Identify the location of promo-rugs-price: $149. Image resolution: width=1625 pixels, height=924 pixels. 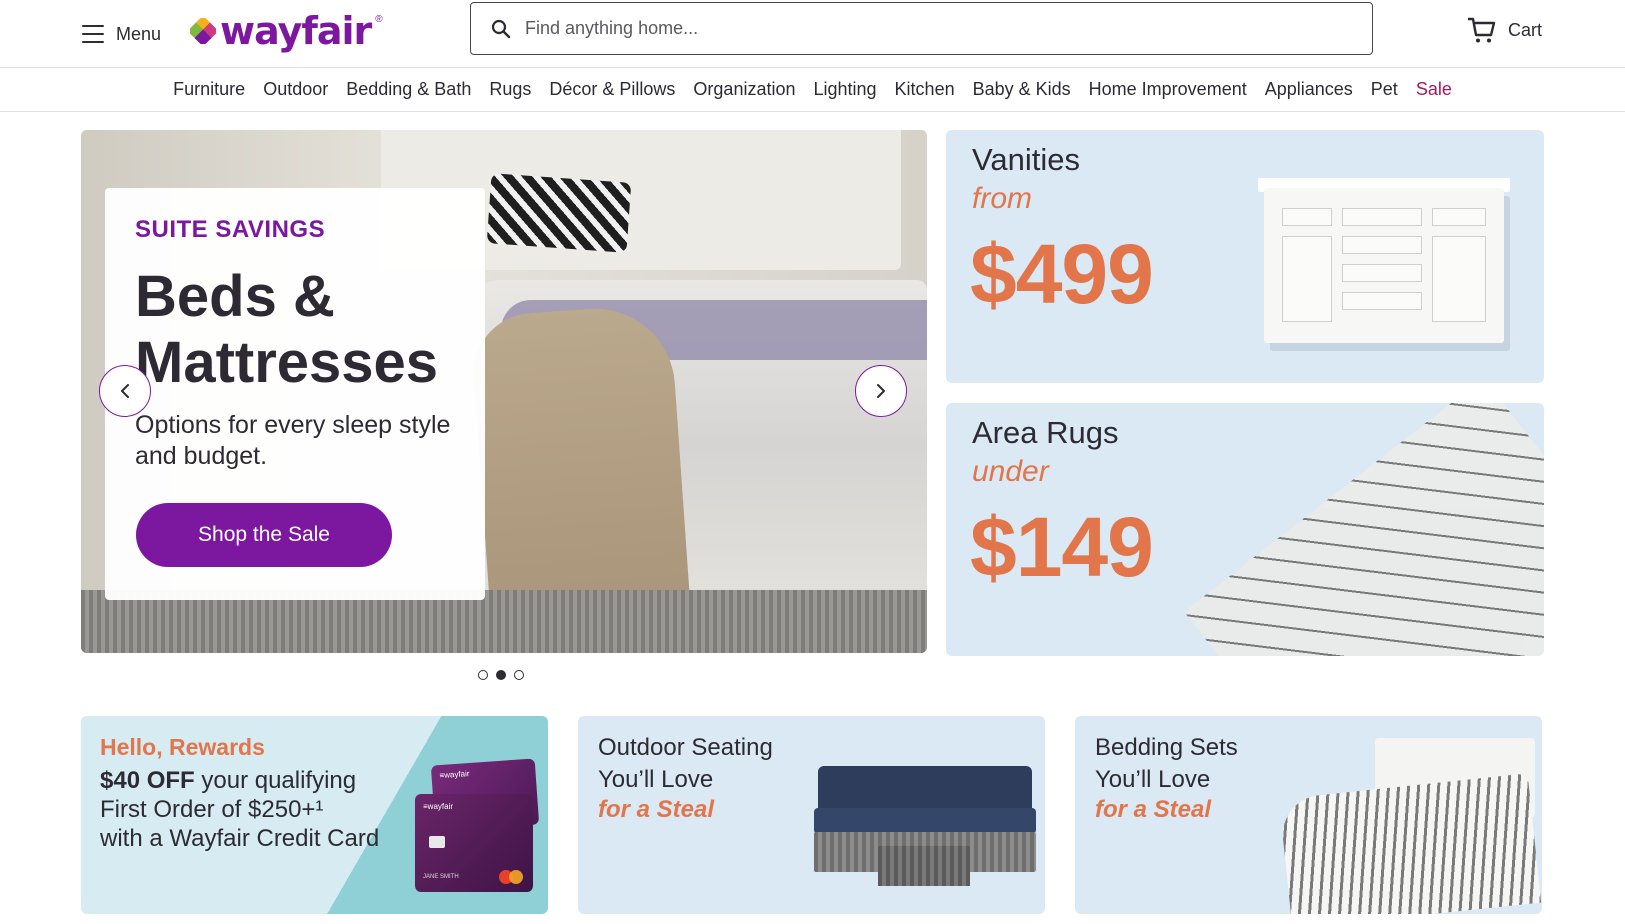
(1062, 547).